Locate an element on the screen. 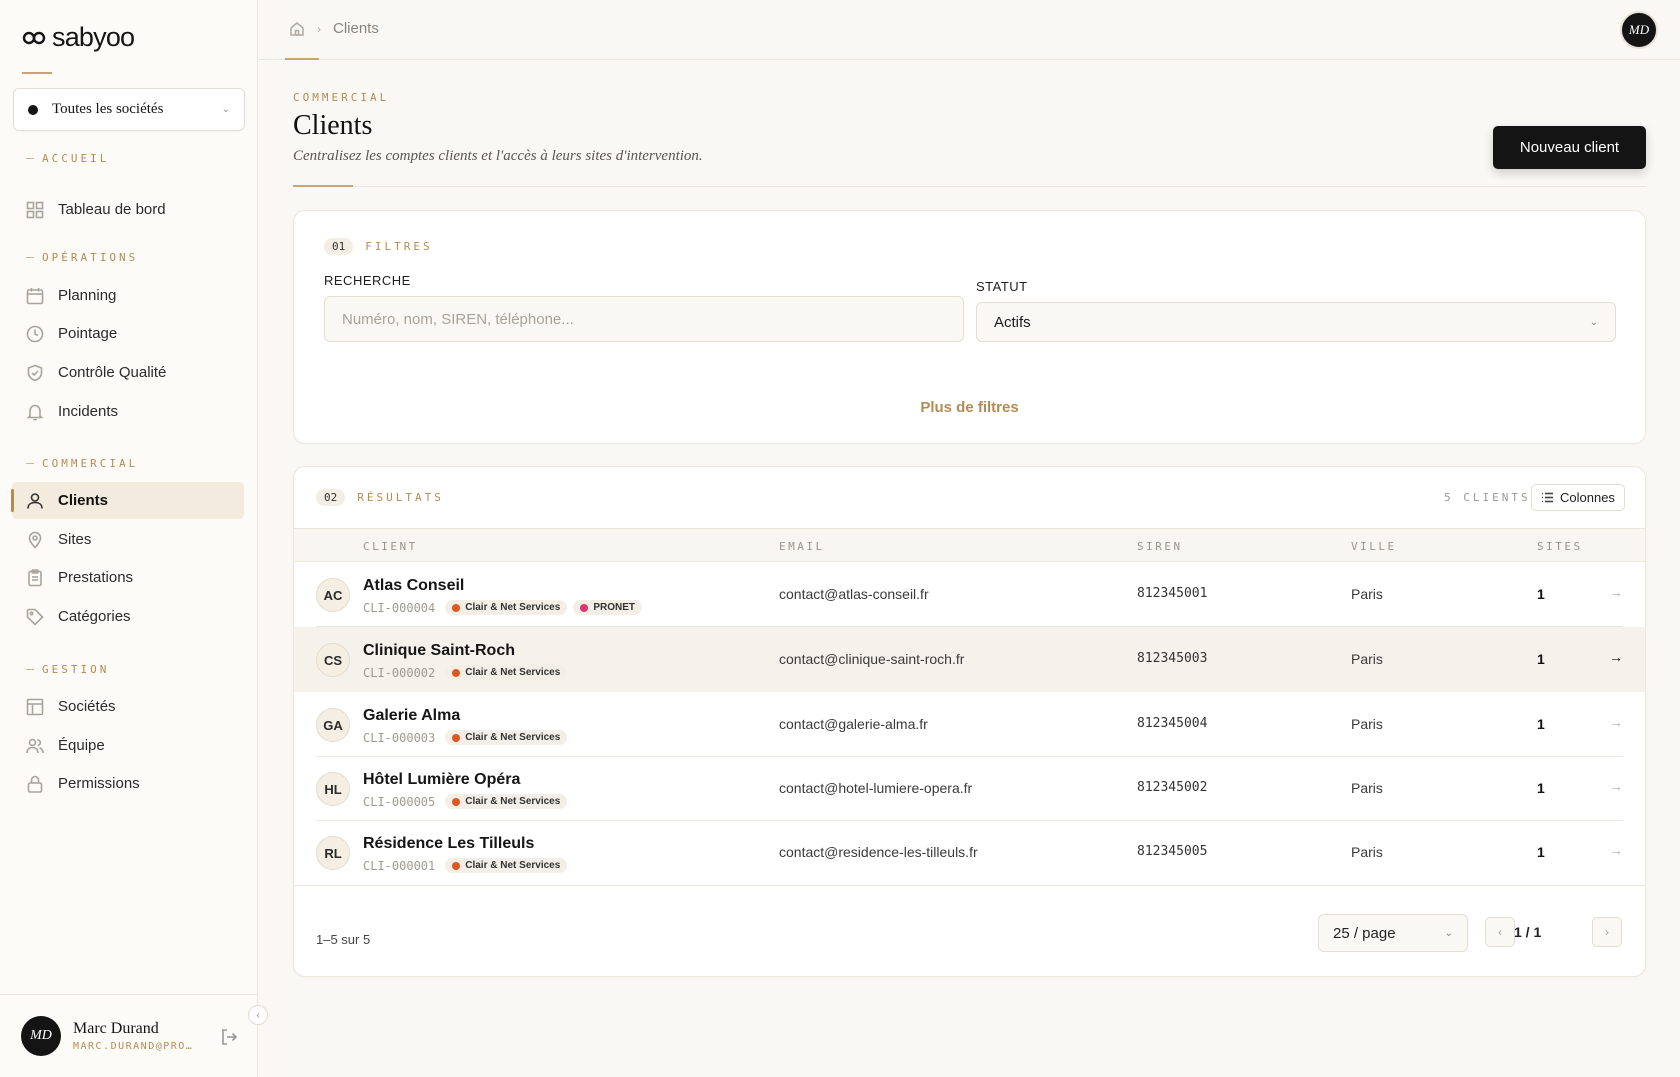 The height and width of the screenshot is (1077, 1680). more-filters-button: Plus de filtres is located at coordinates (969, 407).